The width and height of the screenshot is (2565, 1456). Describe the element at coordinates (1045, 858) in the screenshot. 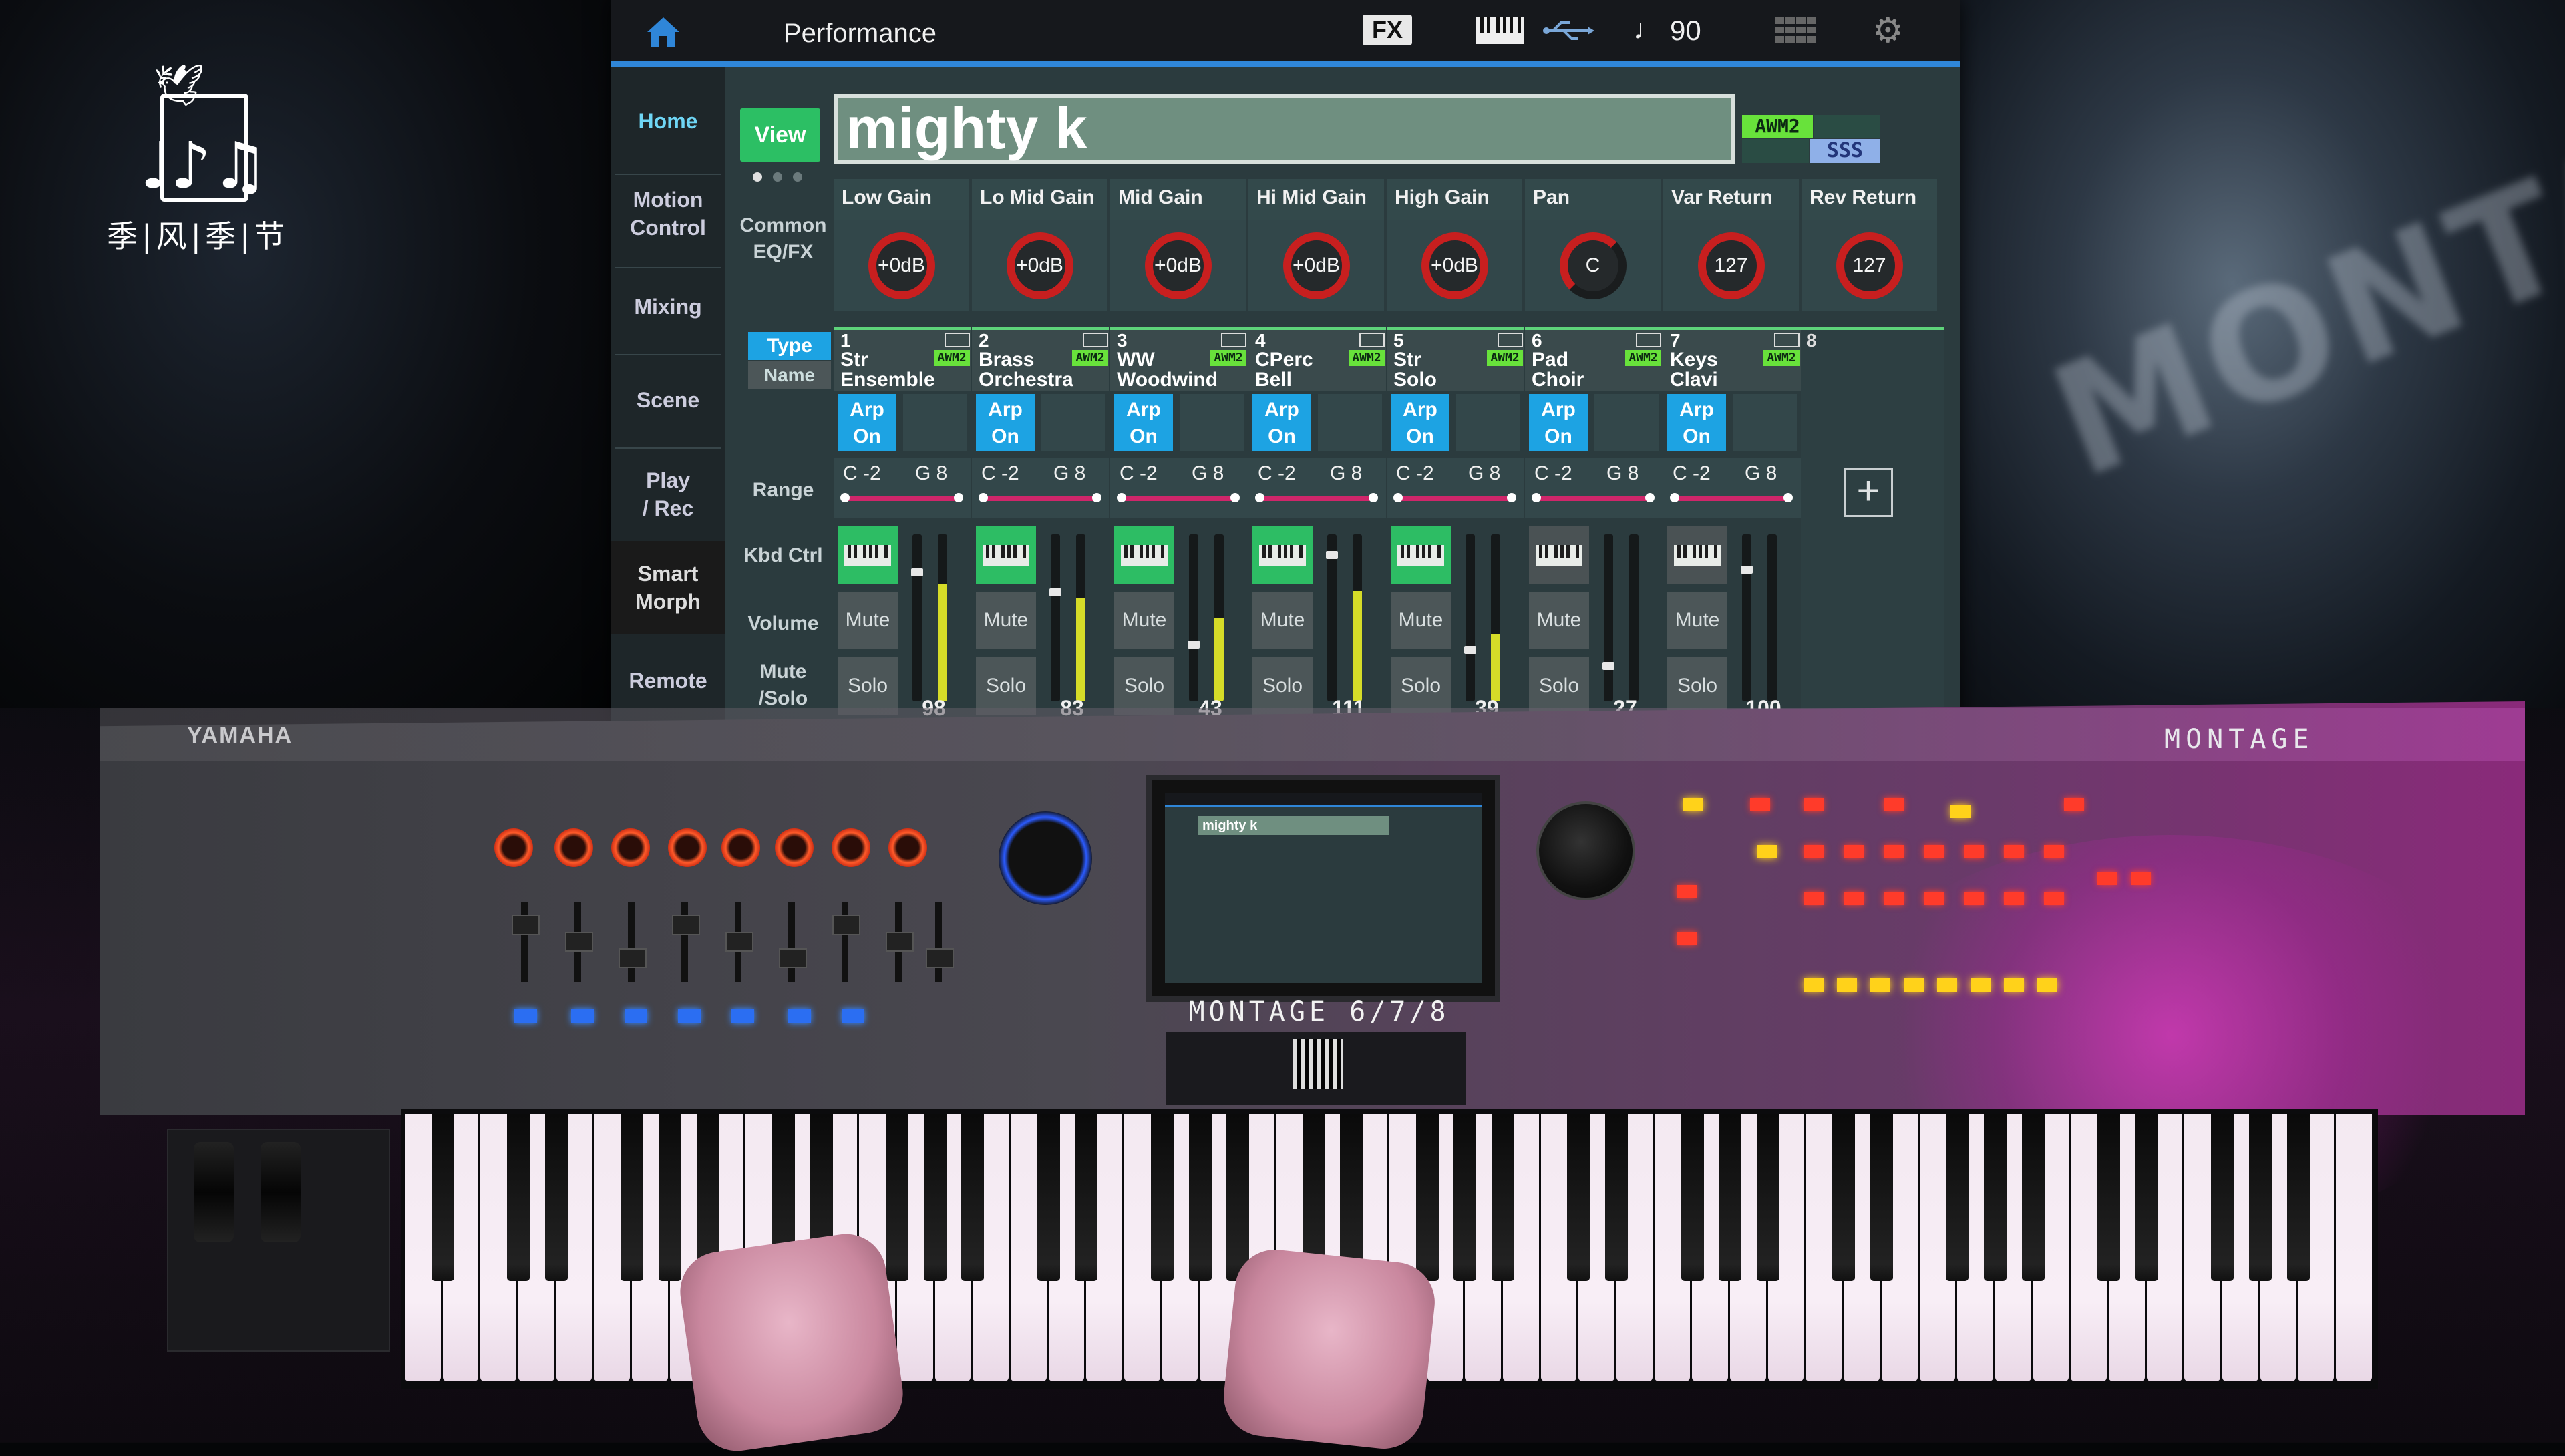

I see `assign-knob` at that location.